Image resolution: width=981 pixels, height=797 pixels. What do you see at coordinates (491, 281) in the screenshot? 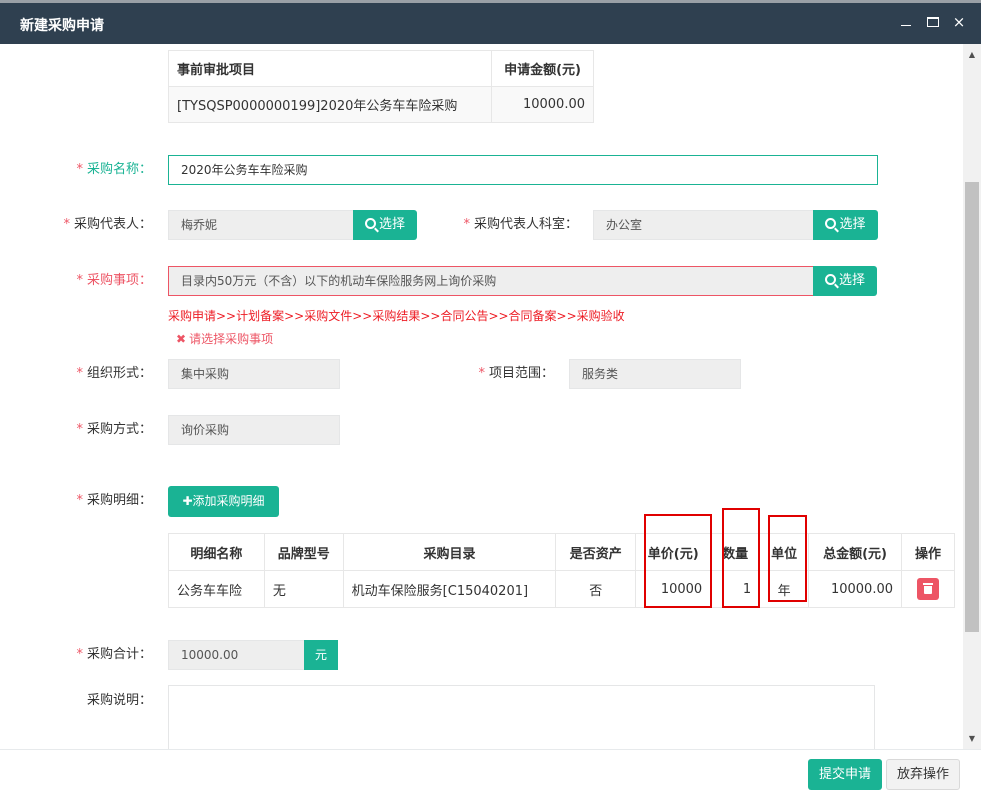
I see `matter-input: 目录内50万元（不含）以下的机动车保险服务网上询价采购` at bounding box center [491, 281].